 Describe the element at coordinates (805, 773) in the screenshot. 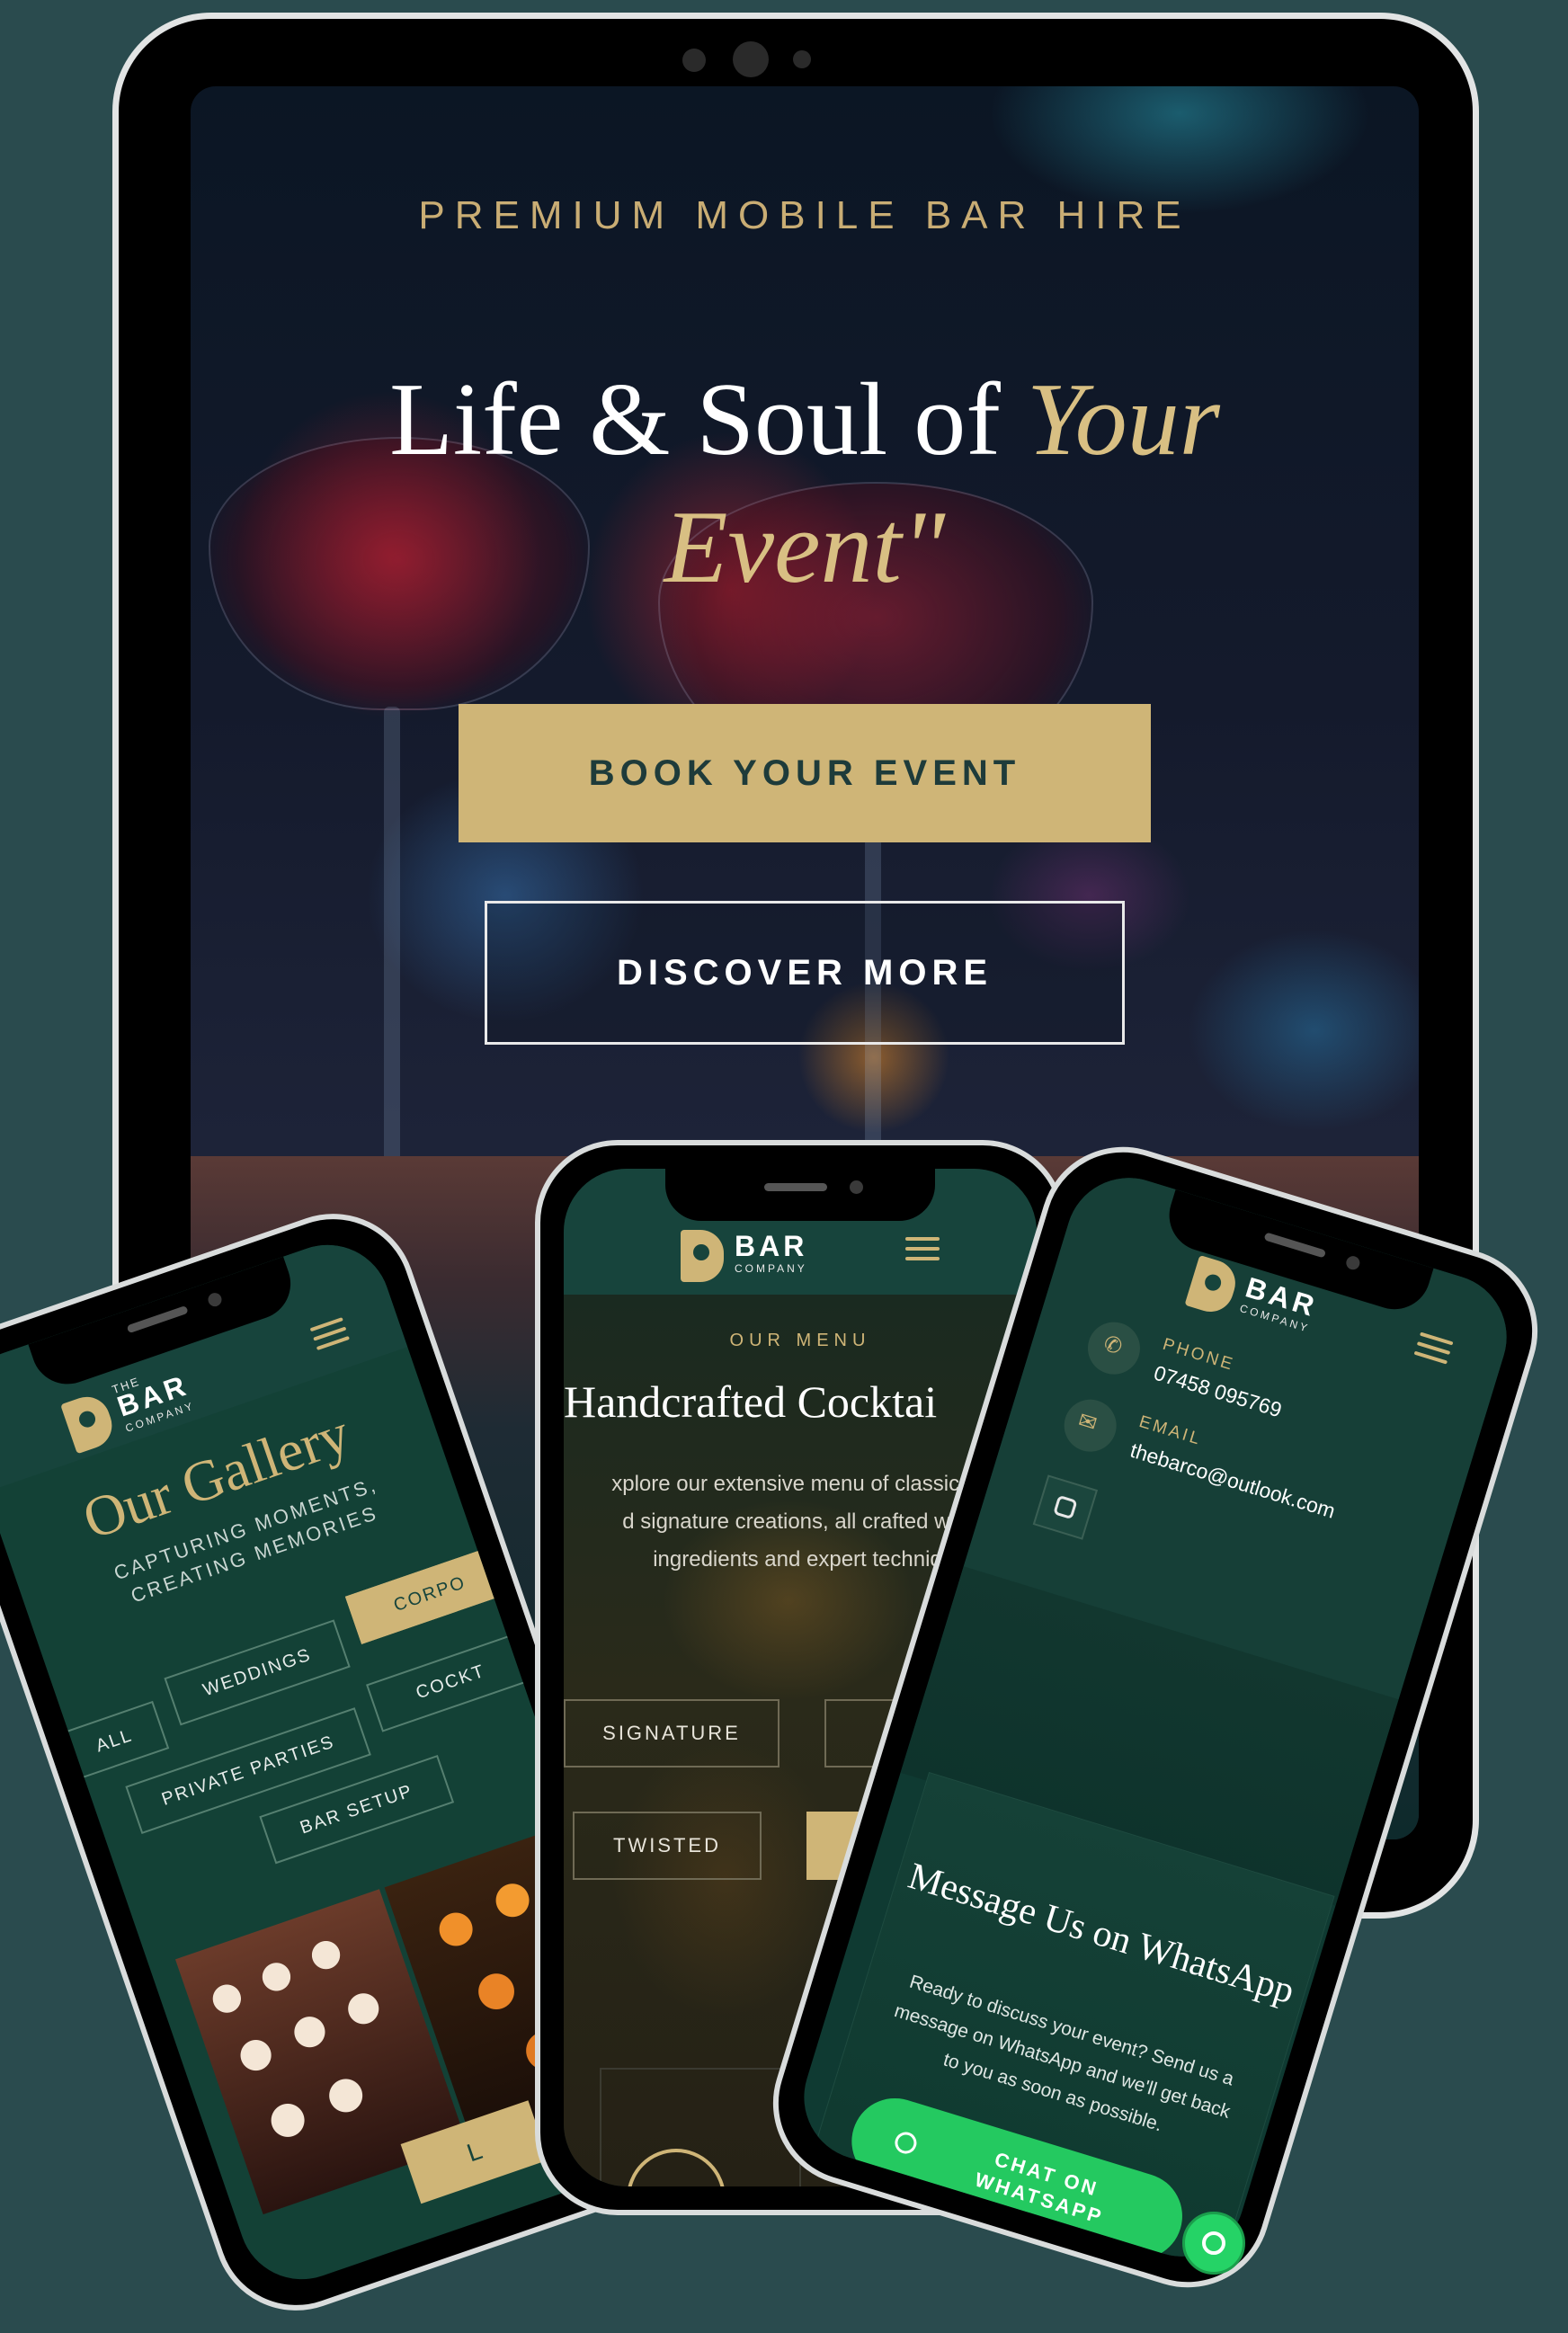

I see `book-event-button: BOOK YOUR EVENT` at that location.